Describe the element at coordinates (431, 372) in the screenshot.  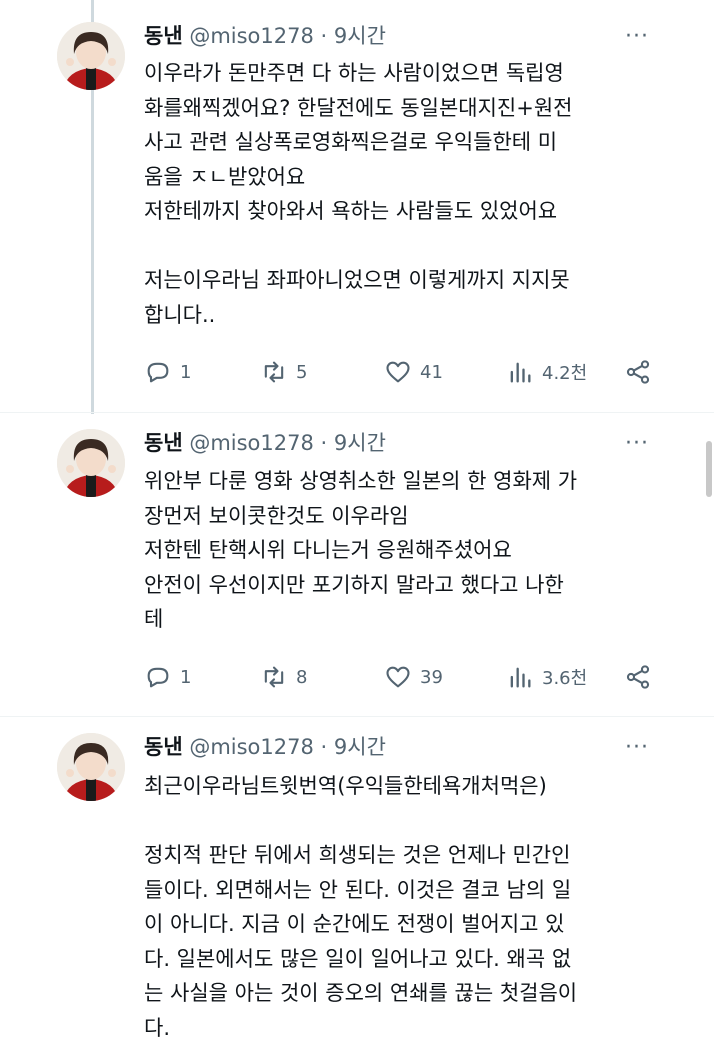
I see `like-count: 41` at that location.